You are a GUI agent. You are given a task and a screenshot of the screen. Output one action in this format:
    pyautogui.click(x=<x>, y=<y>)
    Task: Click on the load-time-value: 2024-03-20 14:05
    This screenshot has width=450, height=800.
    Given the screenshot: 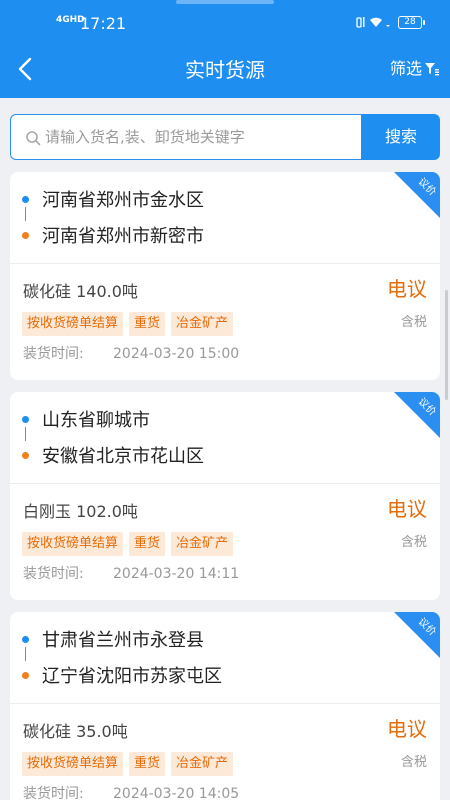 What is the action you would take?
    pyautogui.click(x=176, y=793)
    